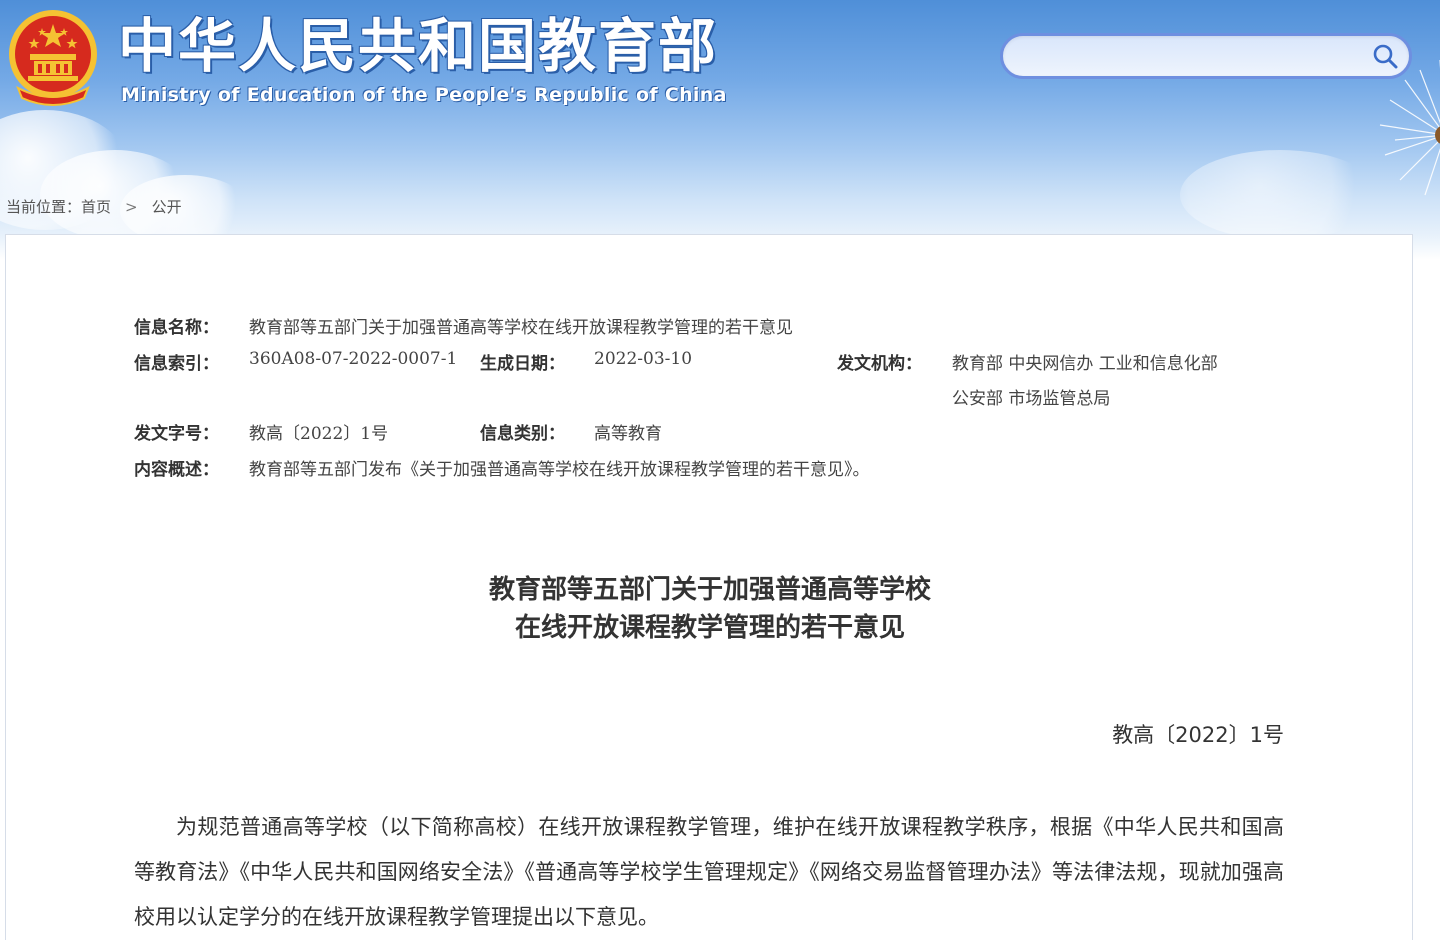 The image size is (1440, 940). I want to click on meta-row-name: 信息名称： 教育部等五部门关于加强普通高等学校在线开放课程教学管理的若干意见, so click(714, 331).